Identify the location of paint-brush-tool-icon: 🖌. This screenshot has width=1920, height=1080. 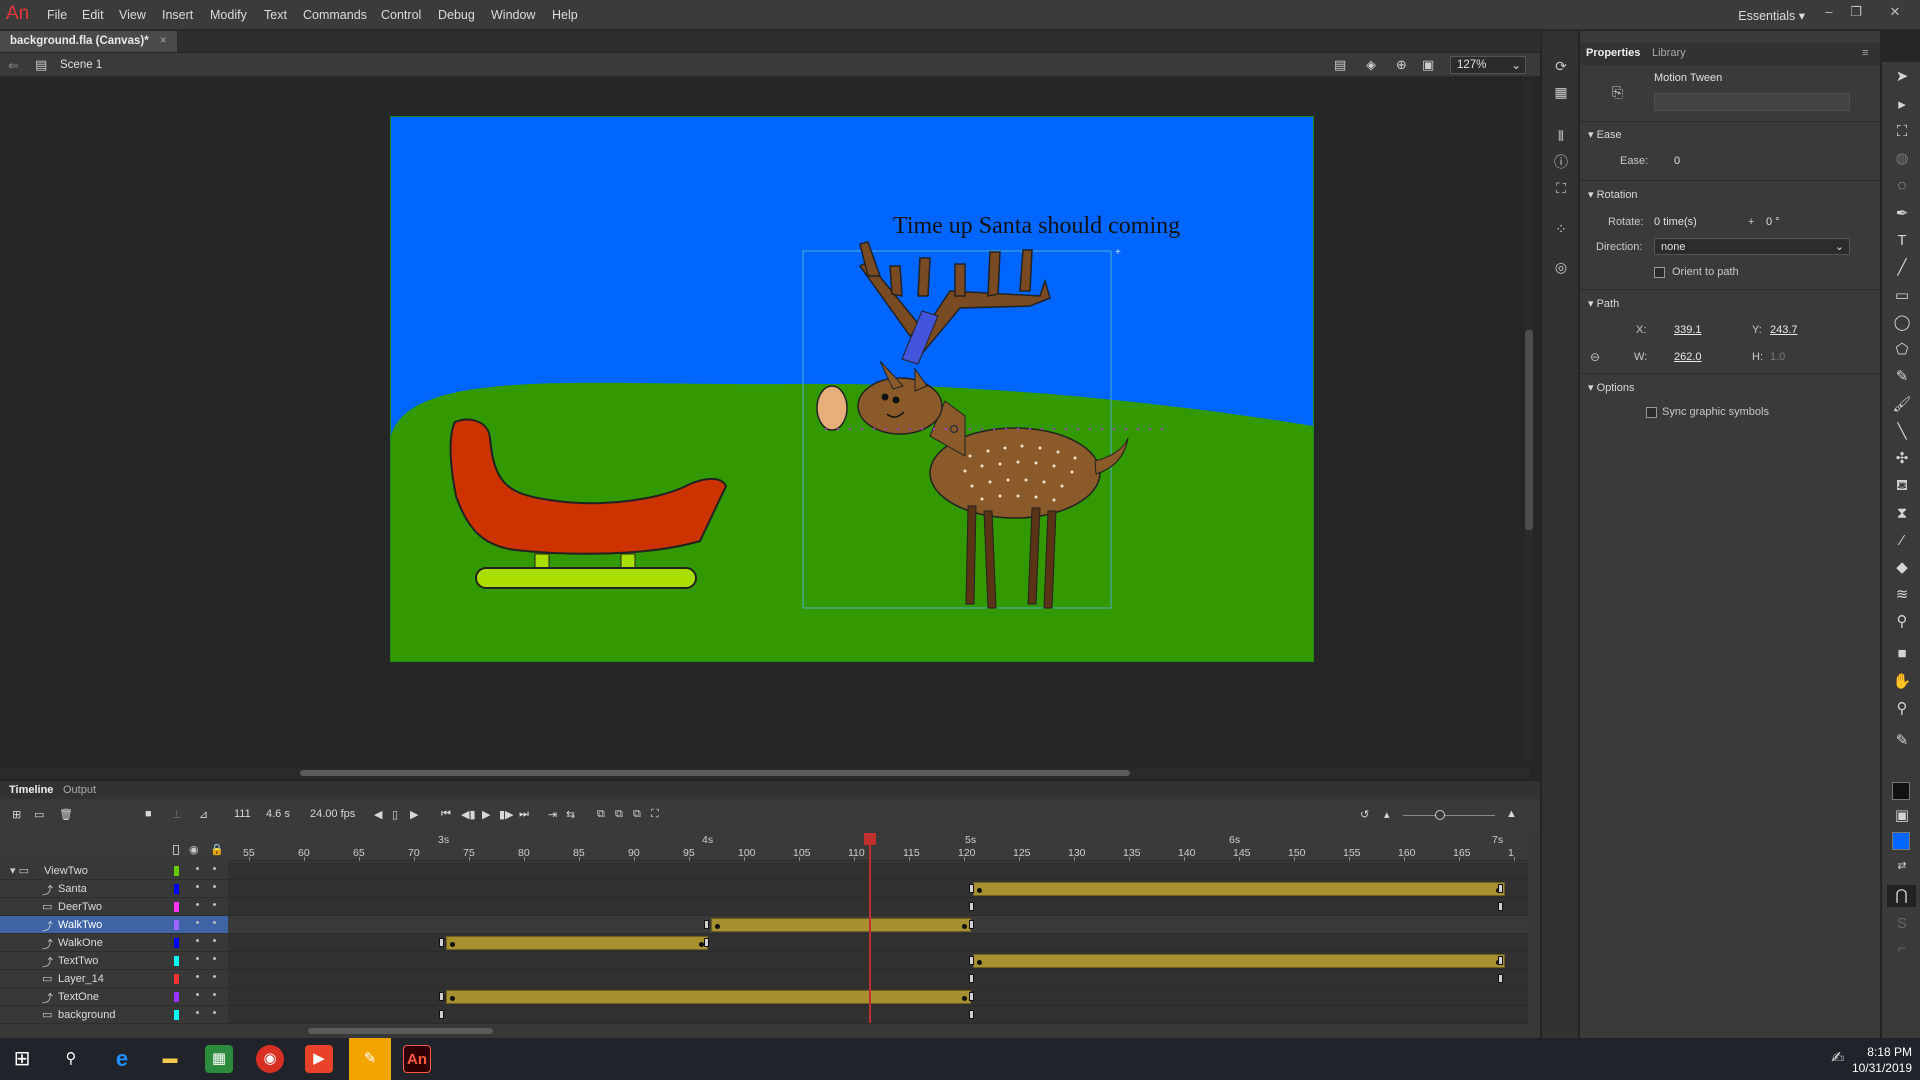
(1902, 405).